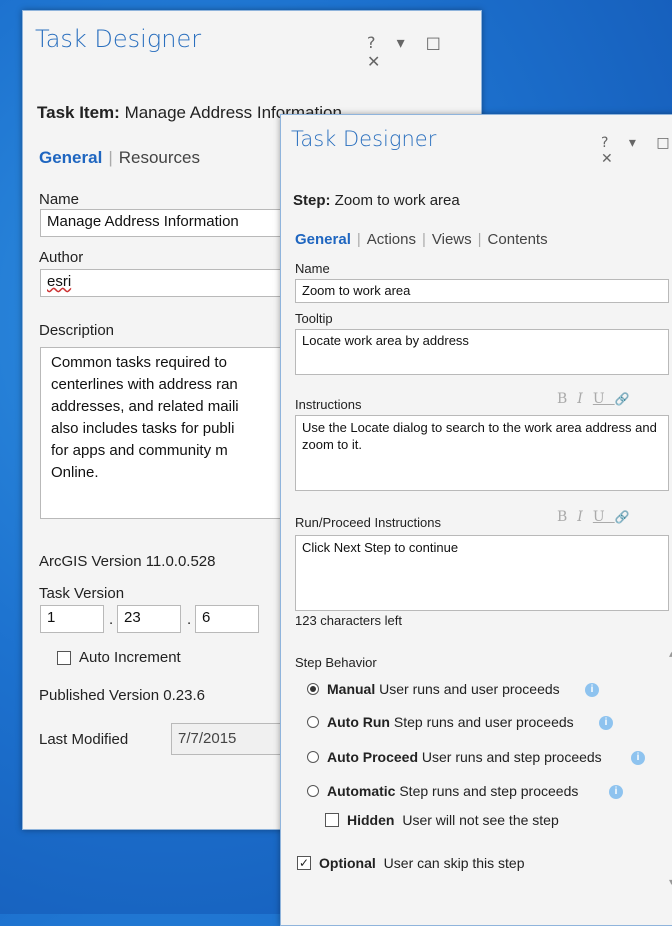 Image resolution: width=672 pixels, height=926 pixels. I want to click on option-auto-proceed: Auto Proceed User runs and step proceeds, so click(464, 757).